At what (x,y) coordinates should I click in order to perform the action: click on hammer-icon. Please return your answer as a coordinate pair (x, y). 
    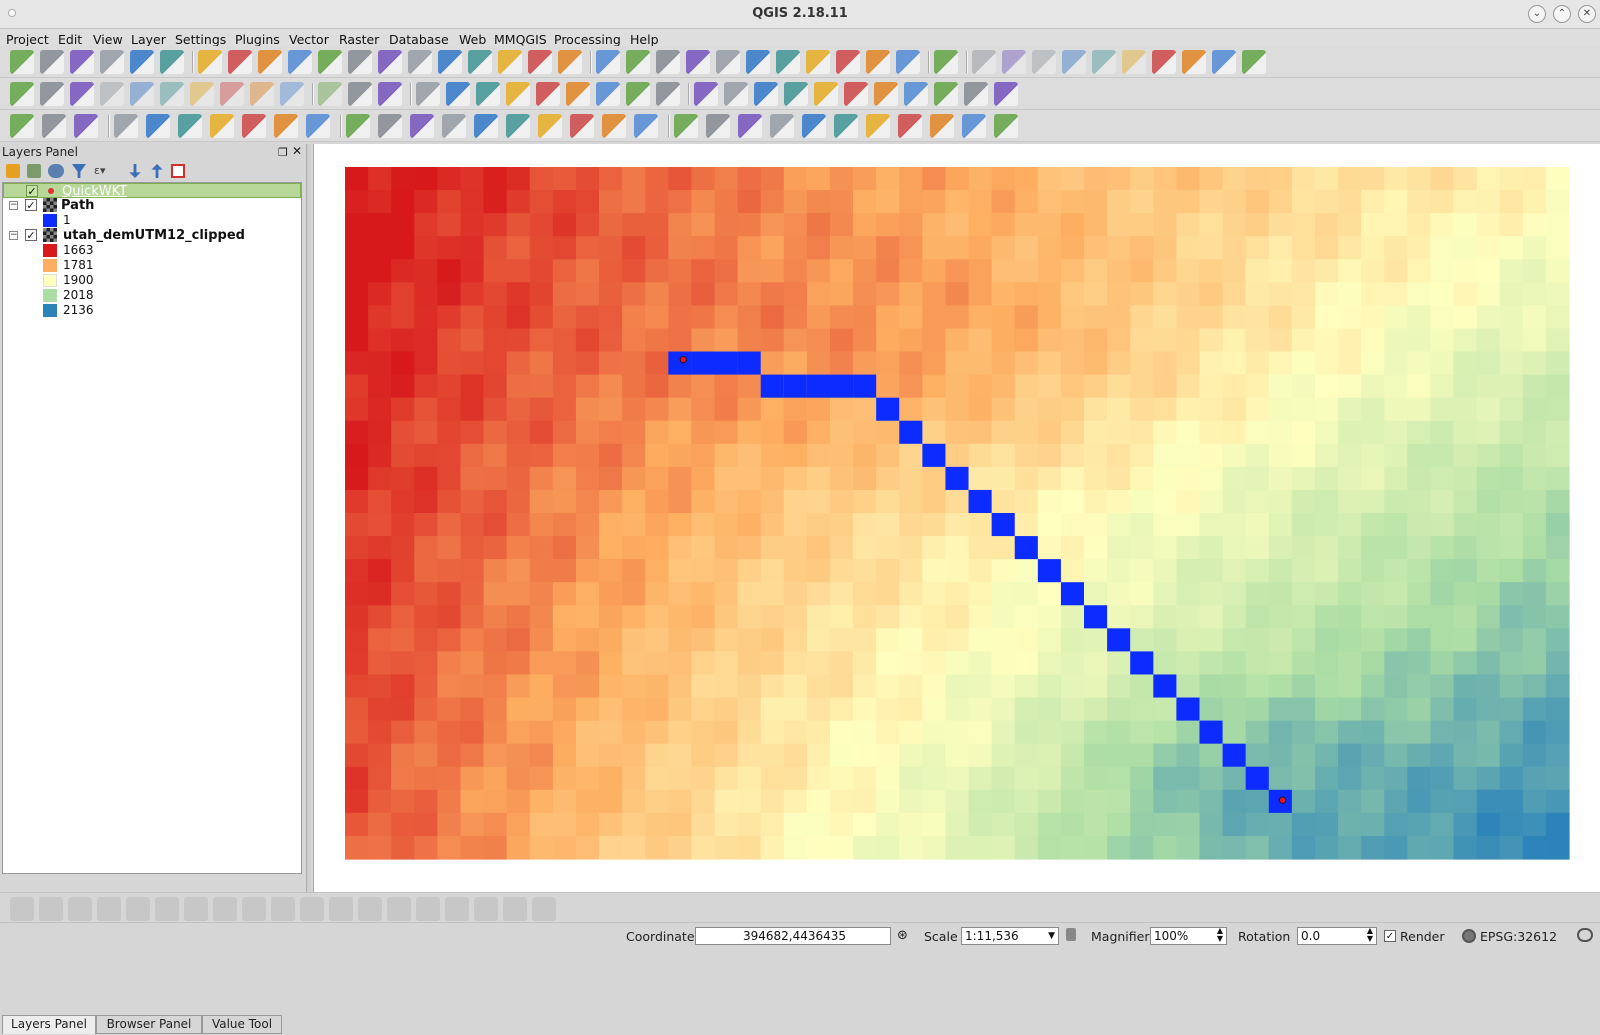
    Looking at the image, I should click on (550, 126).